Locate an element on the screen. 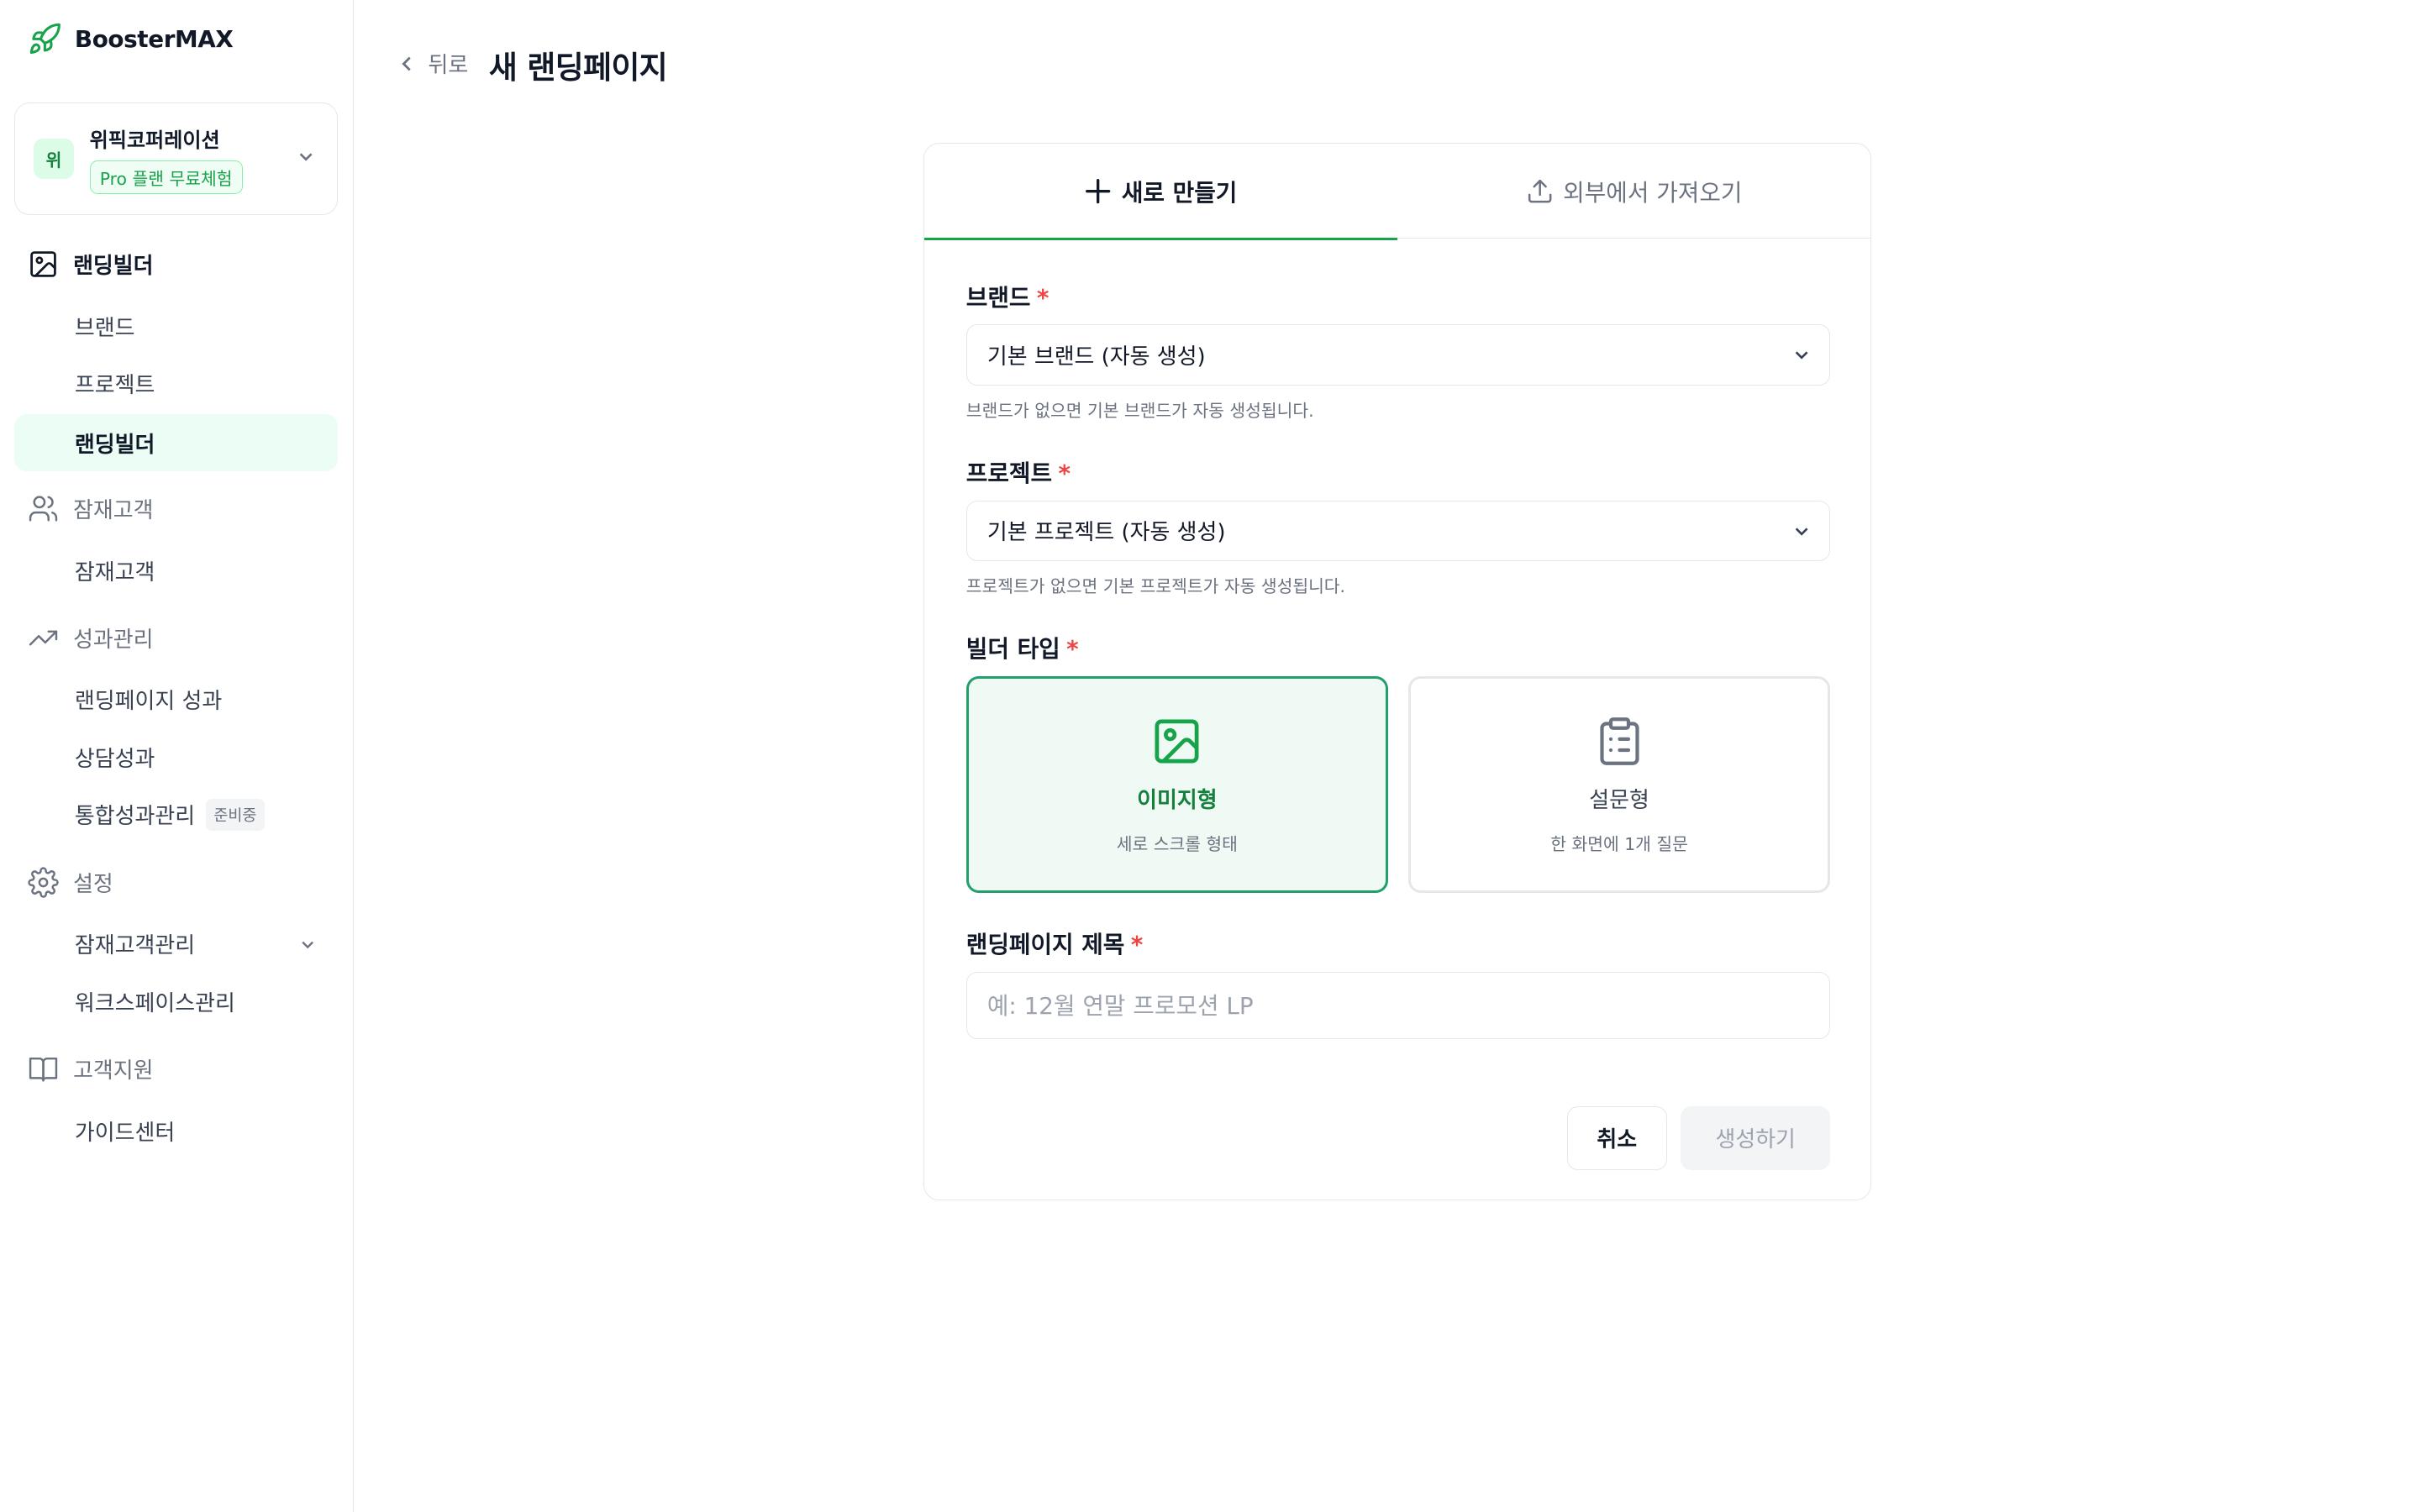 Image resolution: width=2420 pixels, height=1512 pixels. nav-section-settings: 설정 is located at coordinates (70, 882).